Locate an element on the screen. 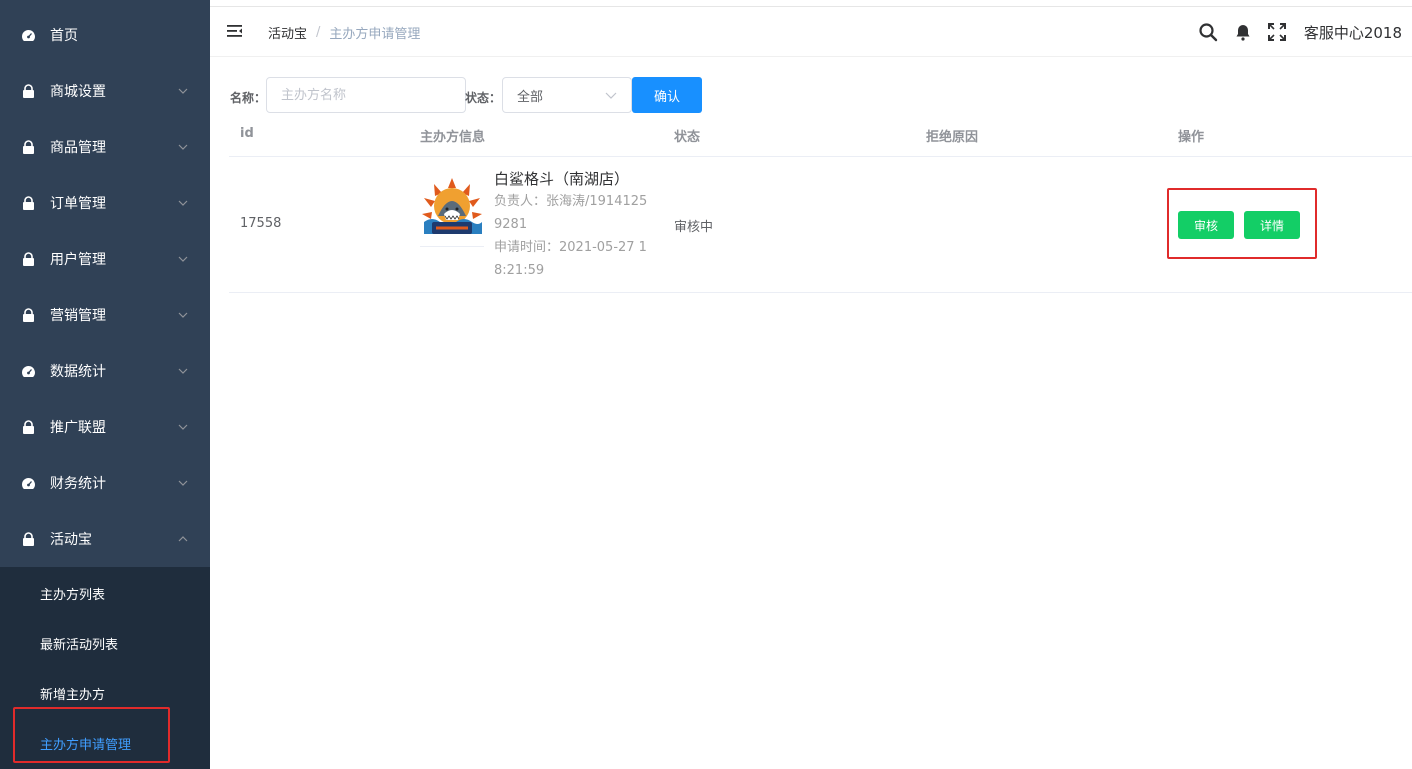 The image size is (1412, 769). organizer-time-line-2: 8:21:59 is located at coordinates (519, 270).